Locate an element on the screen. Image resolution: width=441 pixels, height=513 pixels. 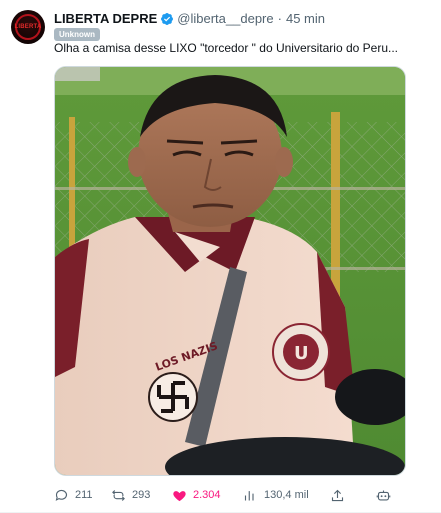
retweet-icon is located at coordinates (118, 495).